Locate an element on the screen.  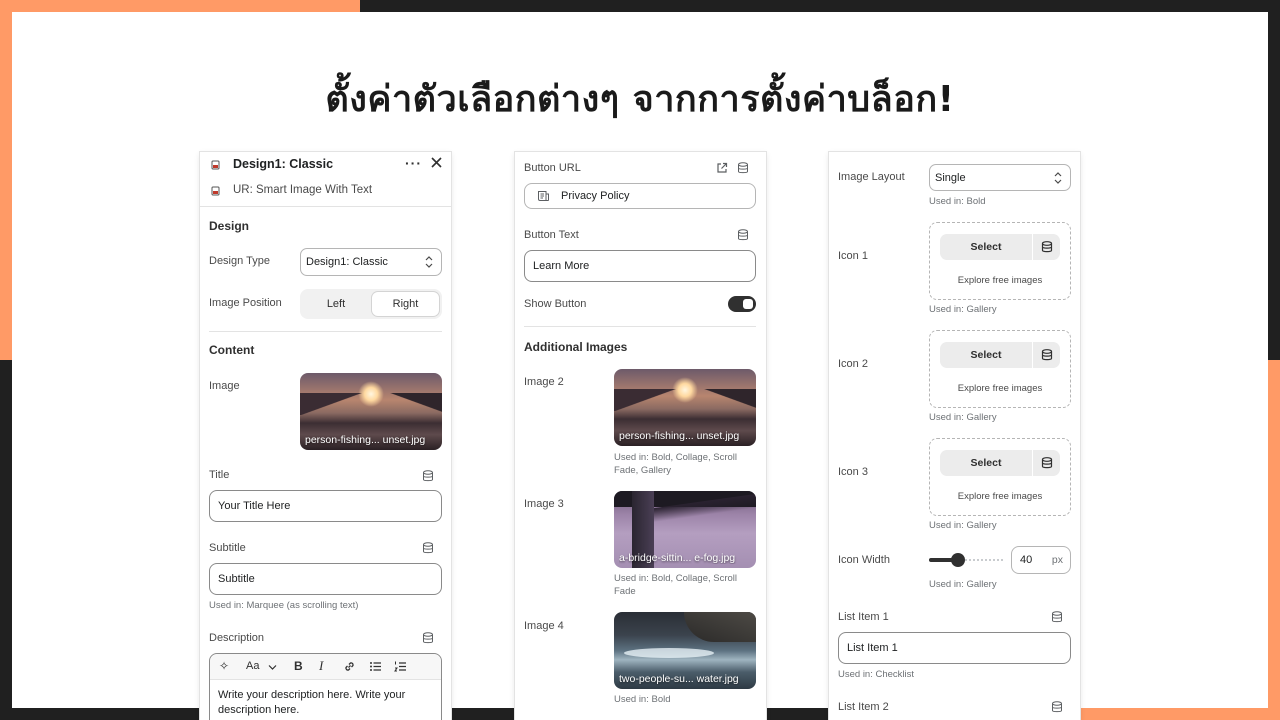
close-icon is located at coordinates (436, 164).